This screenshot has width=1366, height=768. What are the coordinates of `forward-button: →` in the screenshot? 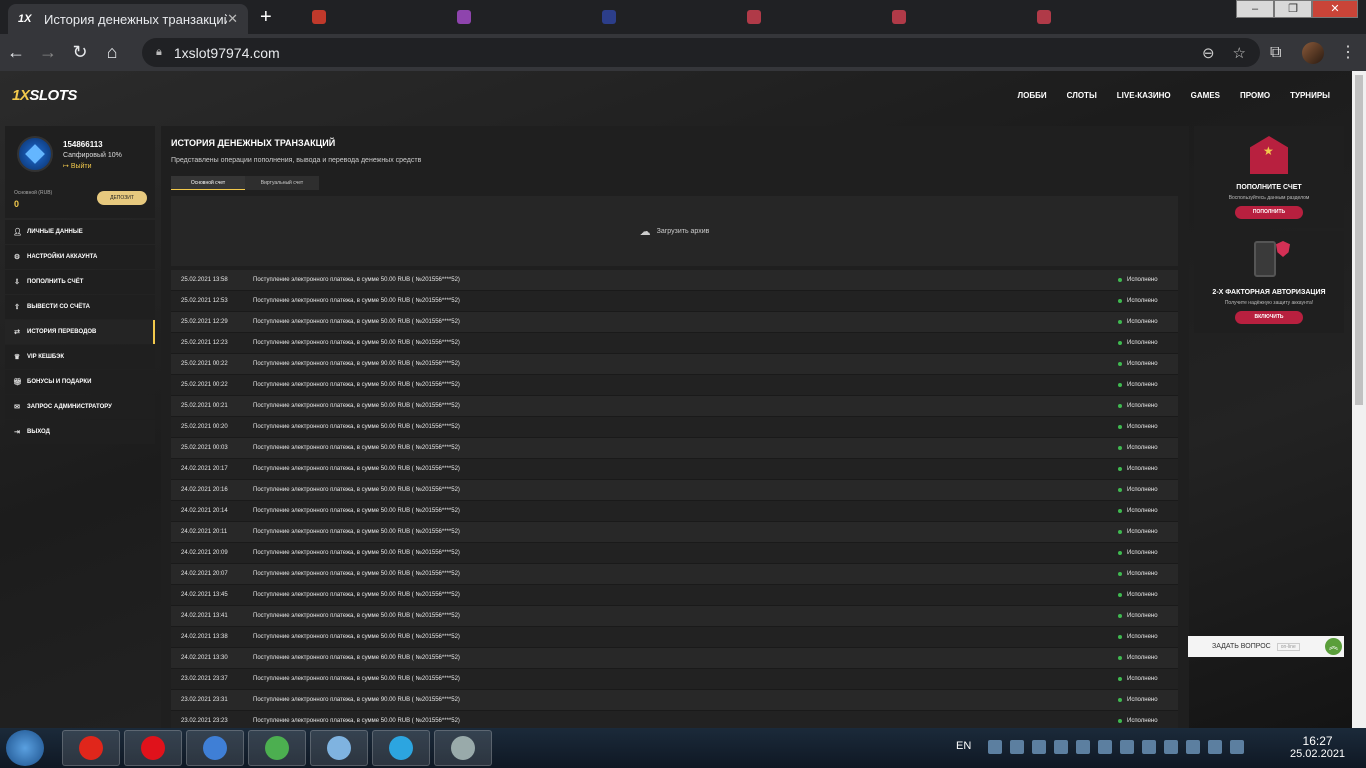 It's located at (48, 52).